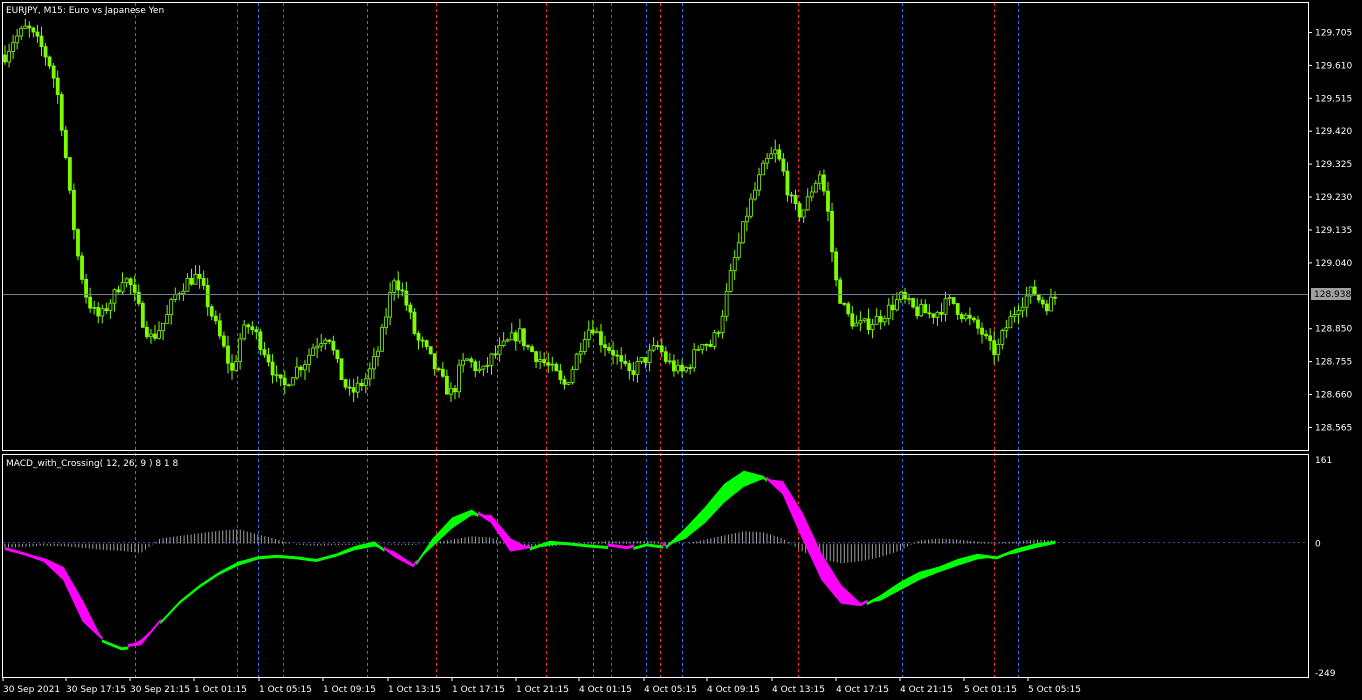 This screenshot has height=700, width=1362. I want to click on macd-tick-label: 0, so click(1318, 545).